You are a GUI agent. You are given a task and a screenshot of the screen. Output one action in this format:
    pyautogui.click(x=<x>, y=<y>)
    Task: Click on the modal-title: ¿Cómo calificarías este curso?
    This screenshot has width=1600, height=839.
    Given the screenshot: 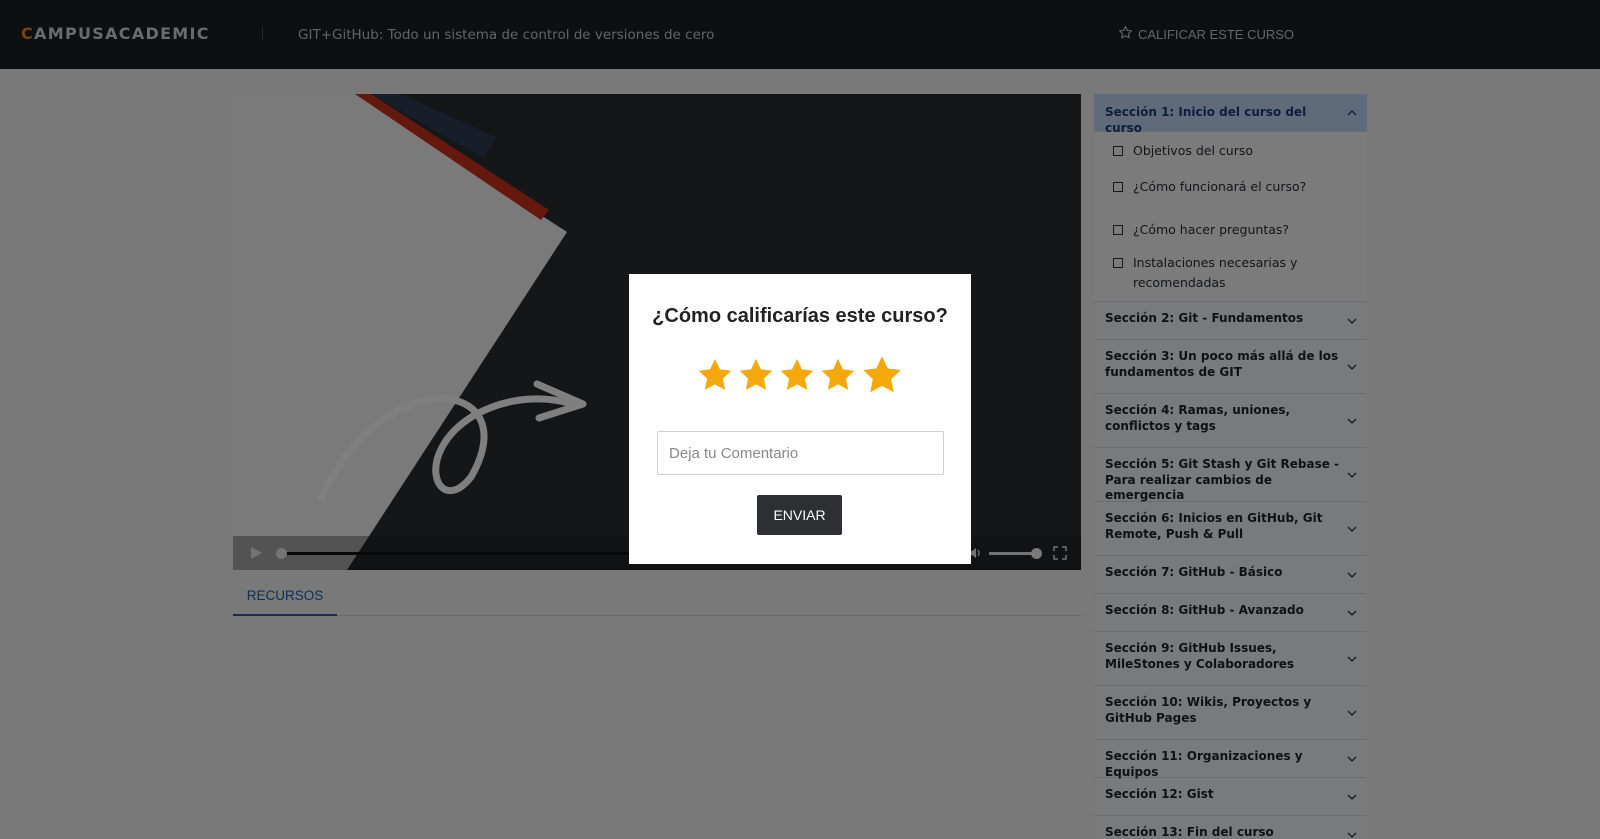 What is the action you would take?
    pyautogui.click(x=800, y=316)
    